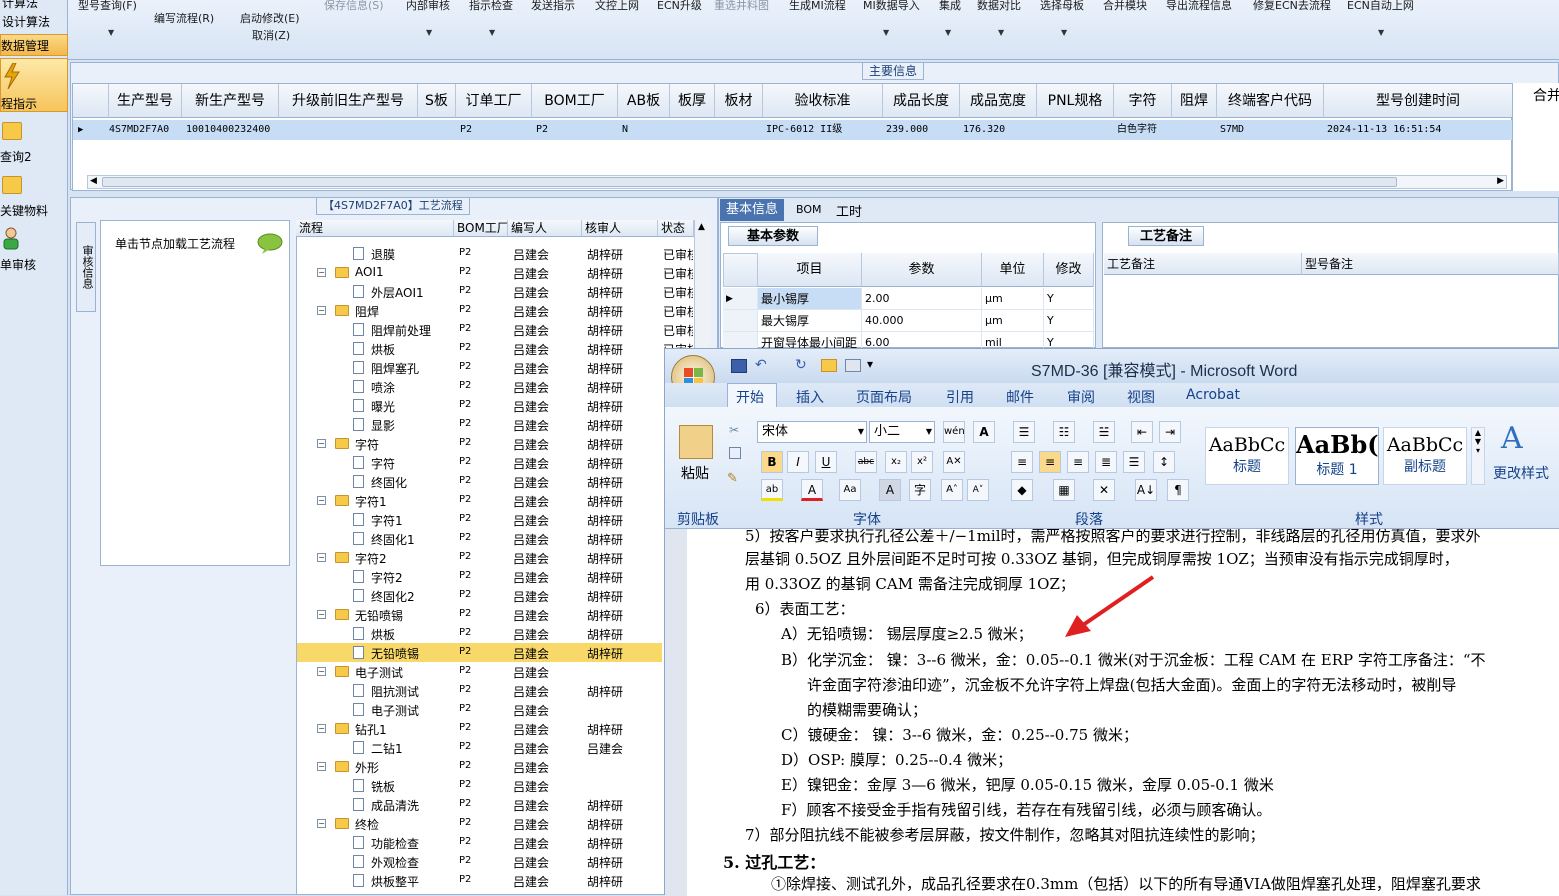  What do you see at coordinates (495, 500) in the screenshot?
I see `tree-row: −字符1P2吕建会胡梓研已审核` at bounding box center [495, 500].